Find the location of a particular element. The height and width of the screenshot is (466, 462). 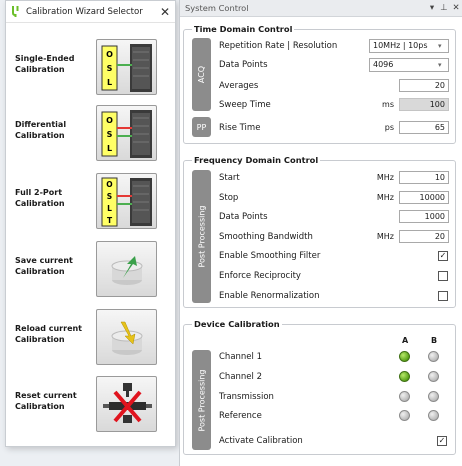

channel-label: Reference is located at coordinates (240, 415).